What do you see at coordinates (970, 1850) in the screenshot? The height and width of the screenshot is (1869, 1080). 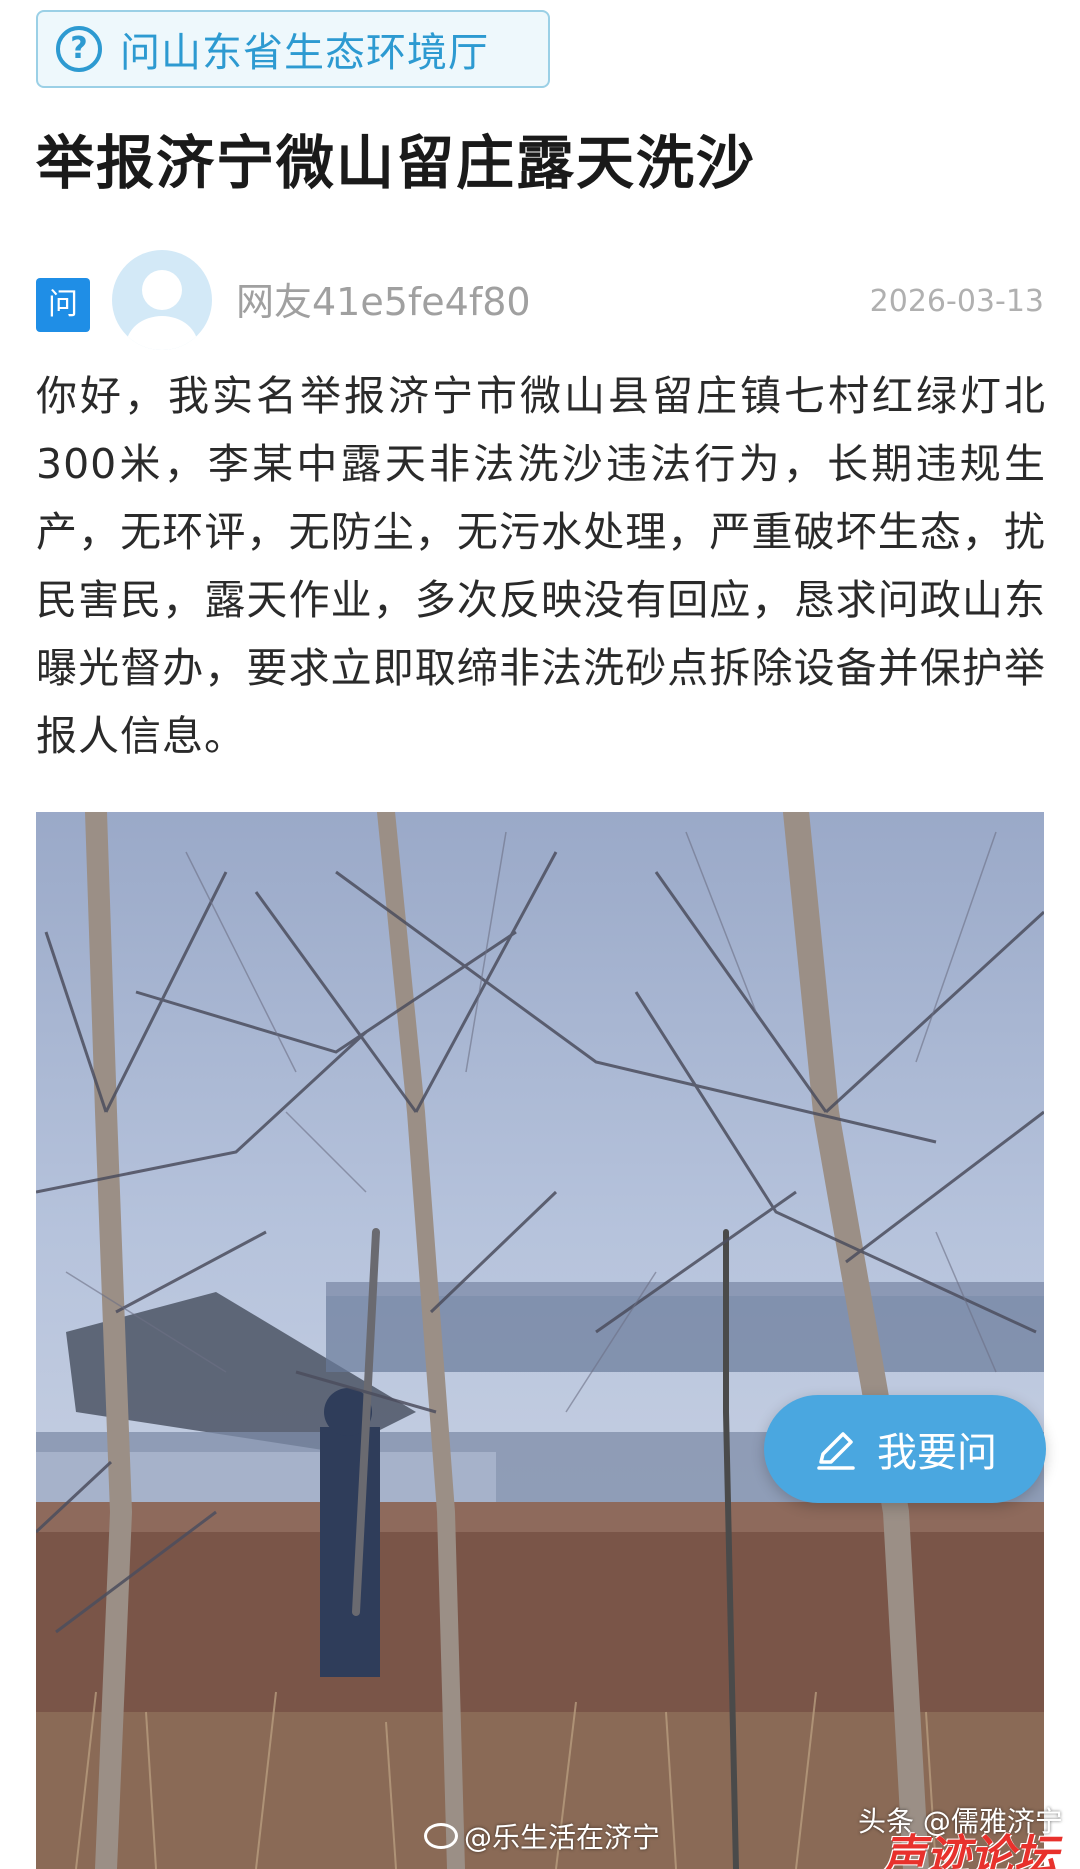 I see `forum-logo-watermark: 声迹论坛` at bounding box center [970, 1850].